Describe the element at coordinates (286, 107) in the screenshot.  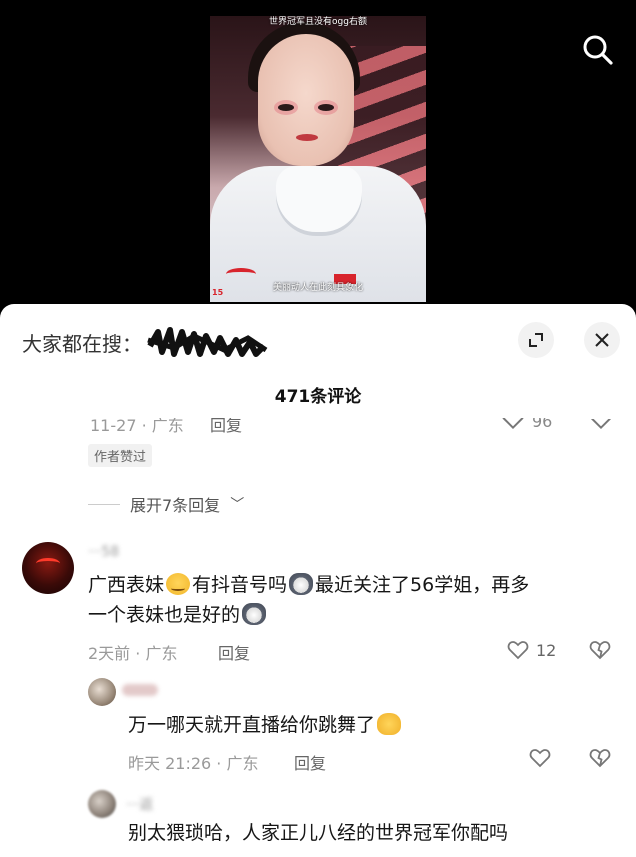
I see `left-eye` at that location.